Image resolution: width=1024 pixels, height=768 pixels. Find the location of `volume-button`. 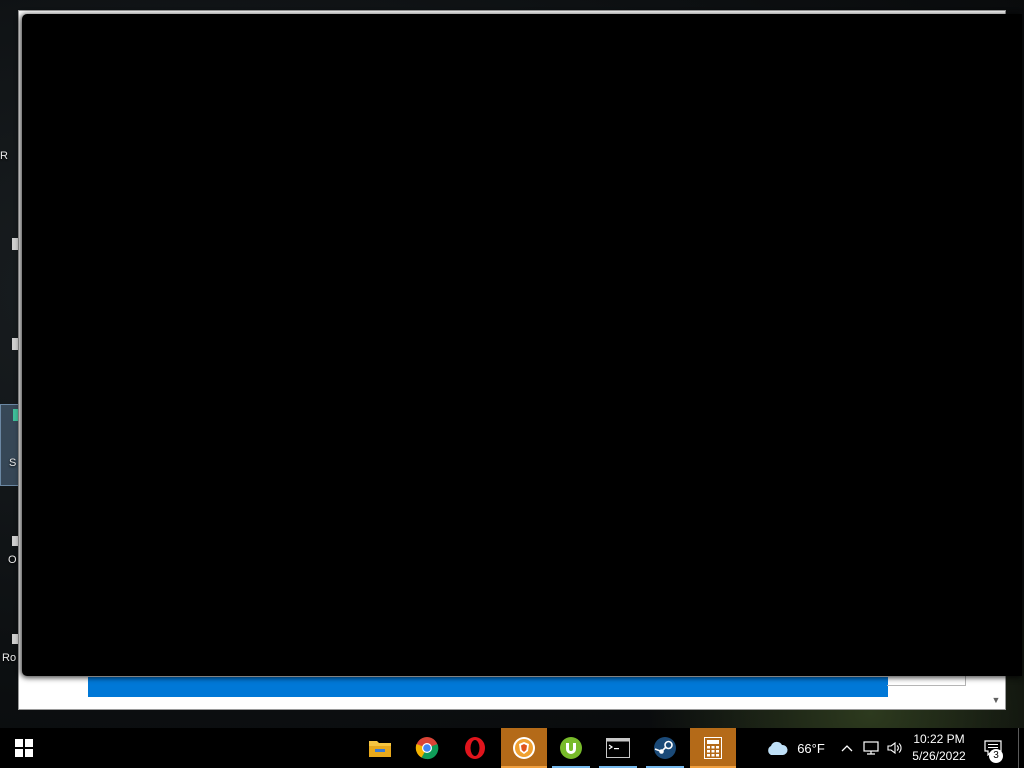

volume-button is located at coordinates (895, 748).